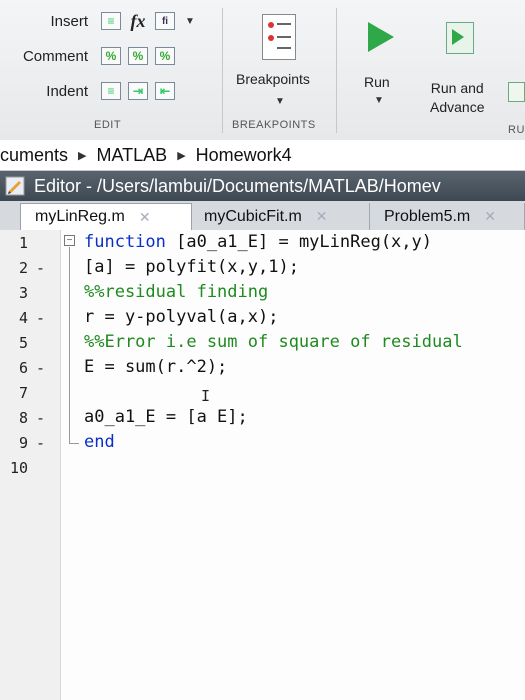 This screenshot has height=700, width=525. What do you see at coordinates (23, 343) in the screenshot?
I see `line-number: 5` at bounding box center [23, 343].